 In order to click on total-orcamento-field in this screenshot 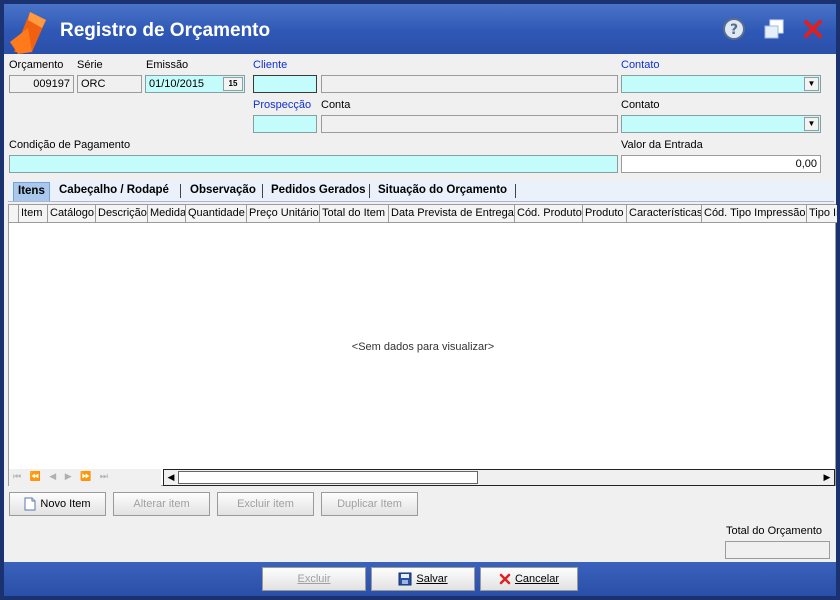, I will do `click(777, 550)`.